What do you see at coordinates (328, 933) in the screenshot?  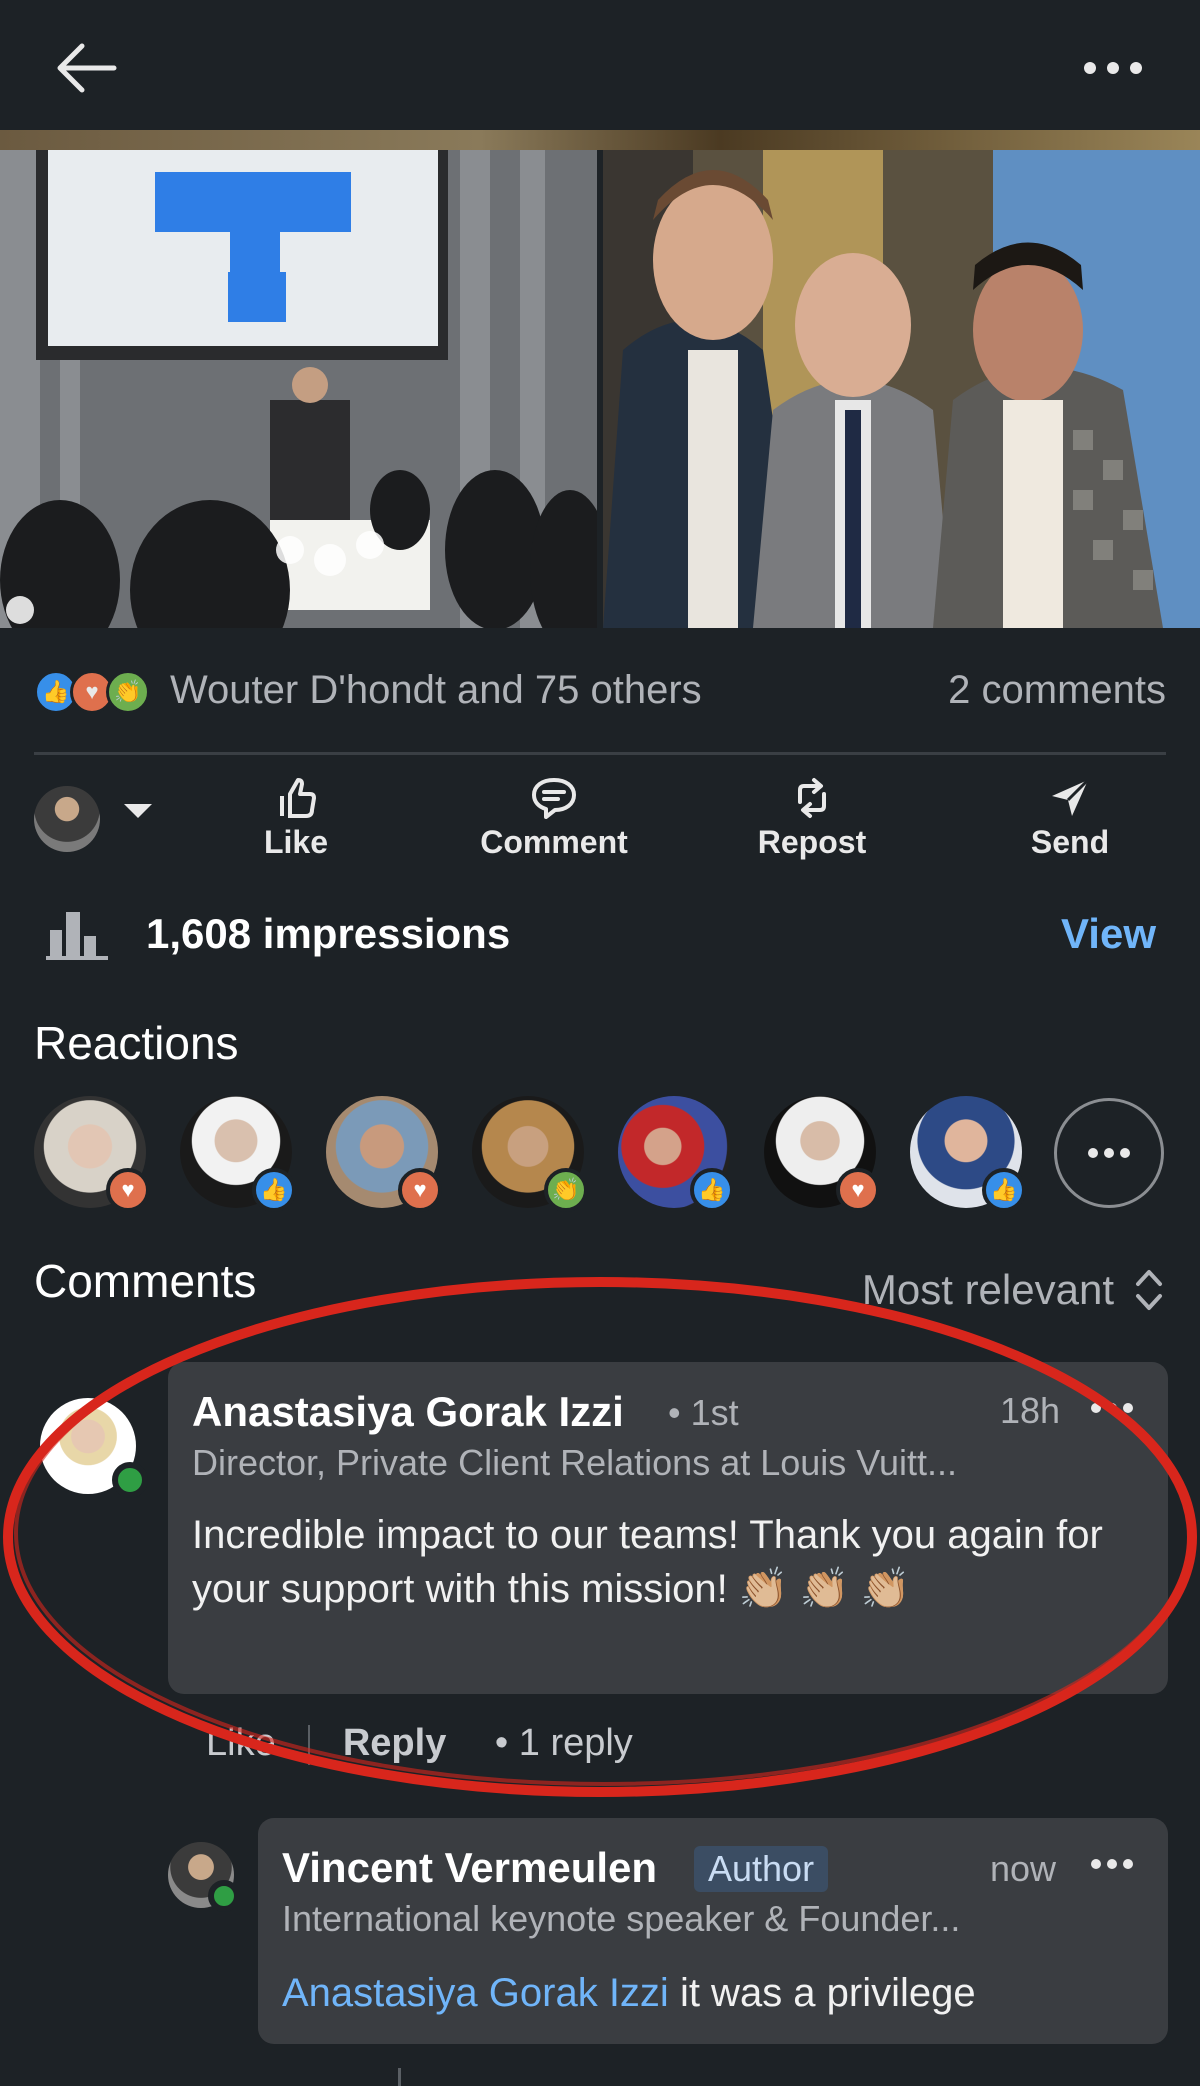 I see `impressions-count: 1,608 impressions` at bounding box center [328, 933].